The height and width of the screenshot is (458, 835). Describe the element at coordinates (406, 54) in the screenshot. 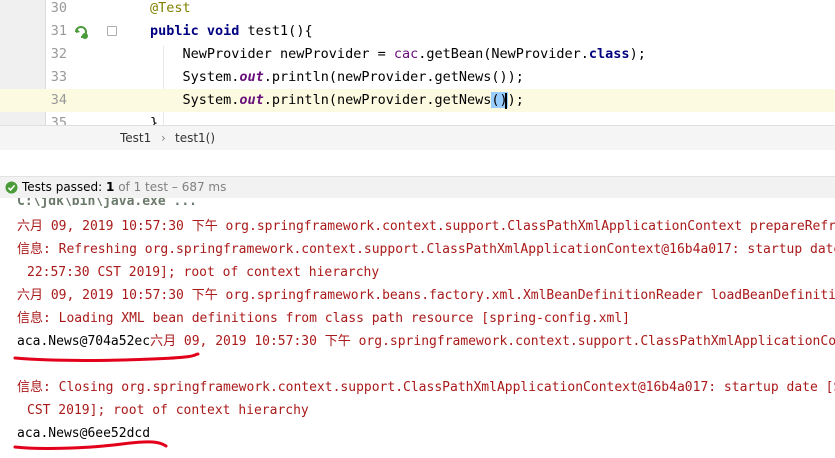

I see `code-token: cac` at that location.